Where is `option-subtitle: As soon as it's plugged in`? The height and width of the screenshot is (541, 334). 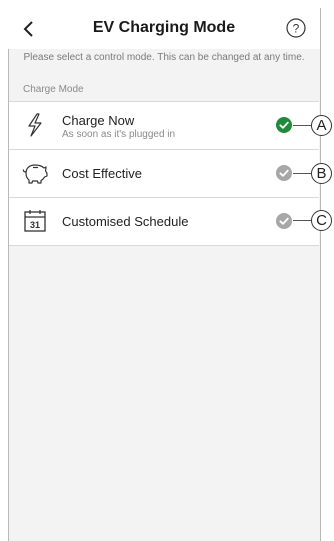
option-subtitle: As soon as it's plugged in is located at coordinates (119, 134).